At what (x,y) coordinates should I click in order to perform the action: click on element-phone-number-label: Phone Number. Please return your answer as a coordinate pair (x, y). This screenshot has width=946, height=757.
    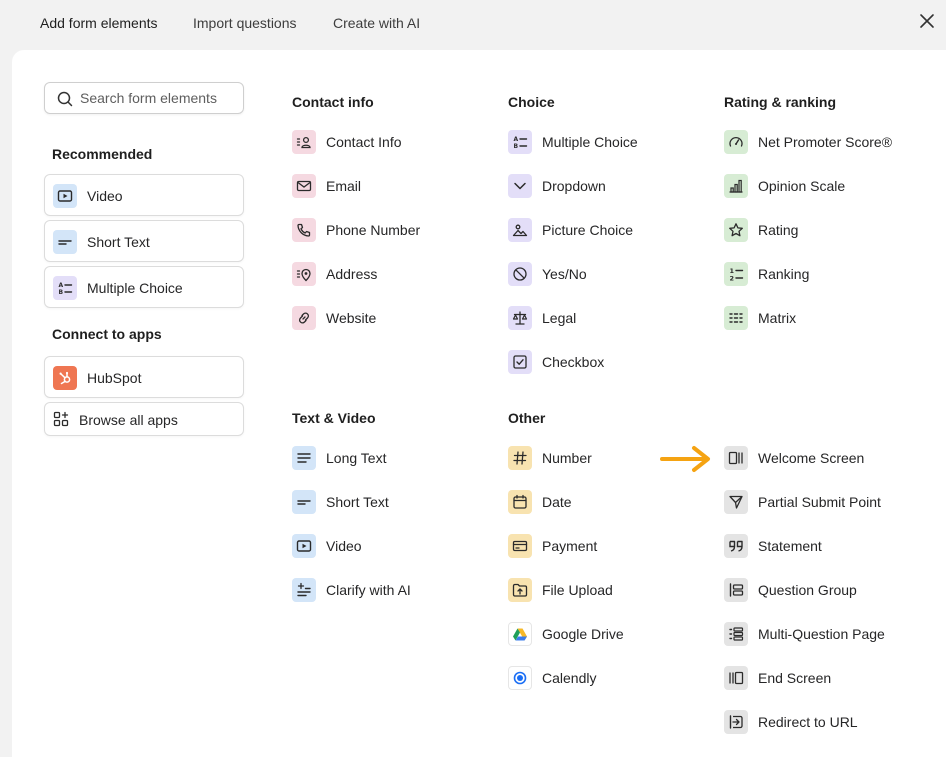
    Looking at the image, I should click on (373, 230).